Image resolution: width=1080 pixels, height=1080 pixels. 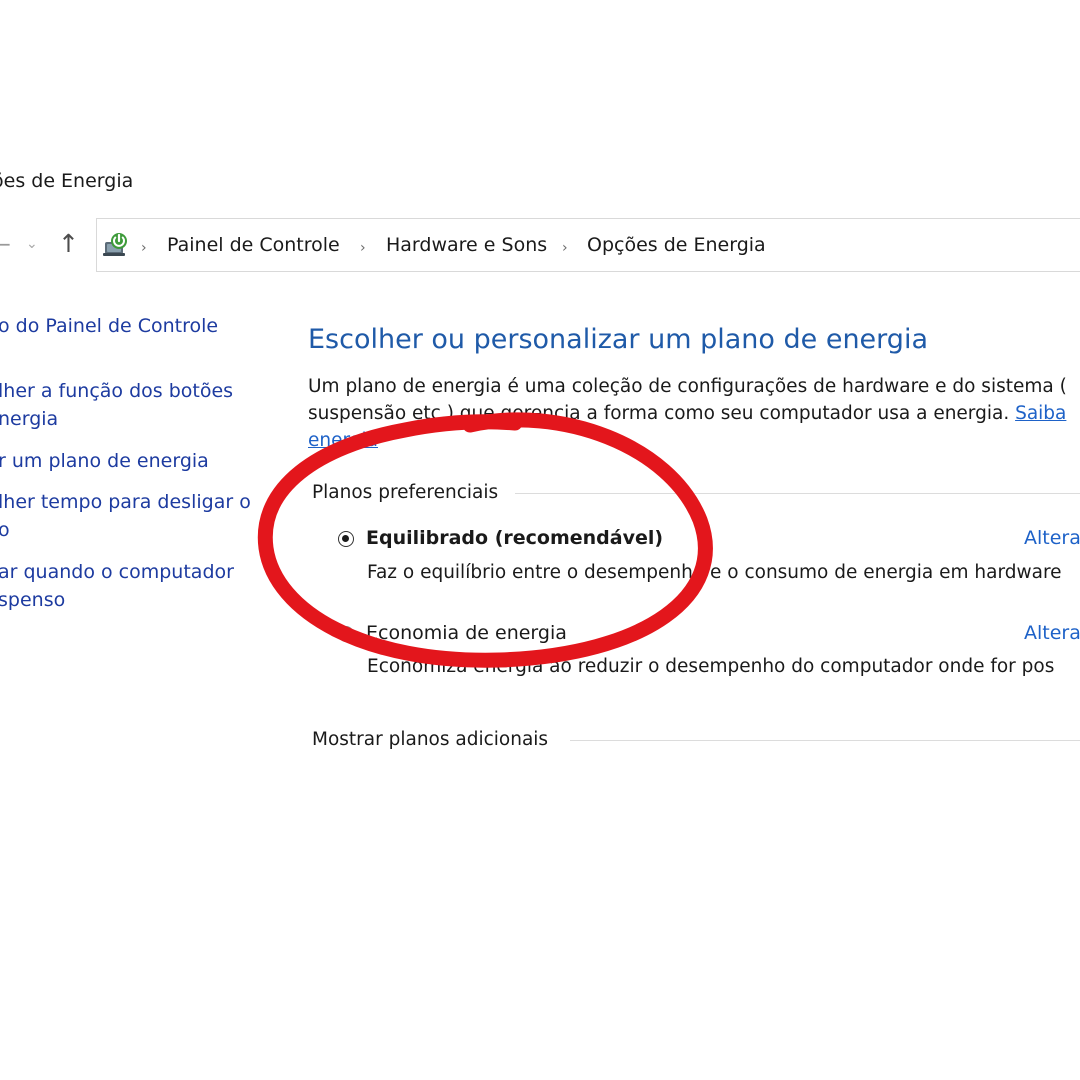 What do you see at coordinates (116, 405) in the screenshot?
I see `sidebar-item-power-buttons: lher a função dos botões nergia` at bounding box center [116, 405].